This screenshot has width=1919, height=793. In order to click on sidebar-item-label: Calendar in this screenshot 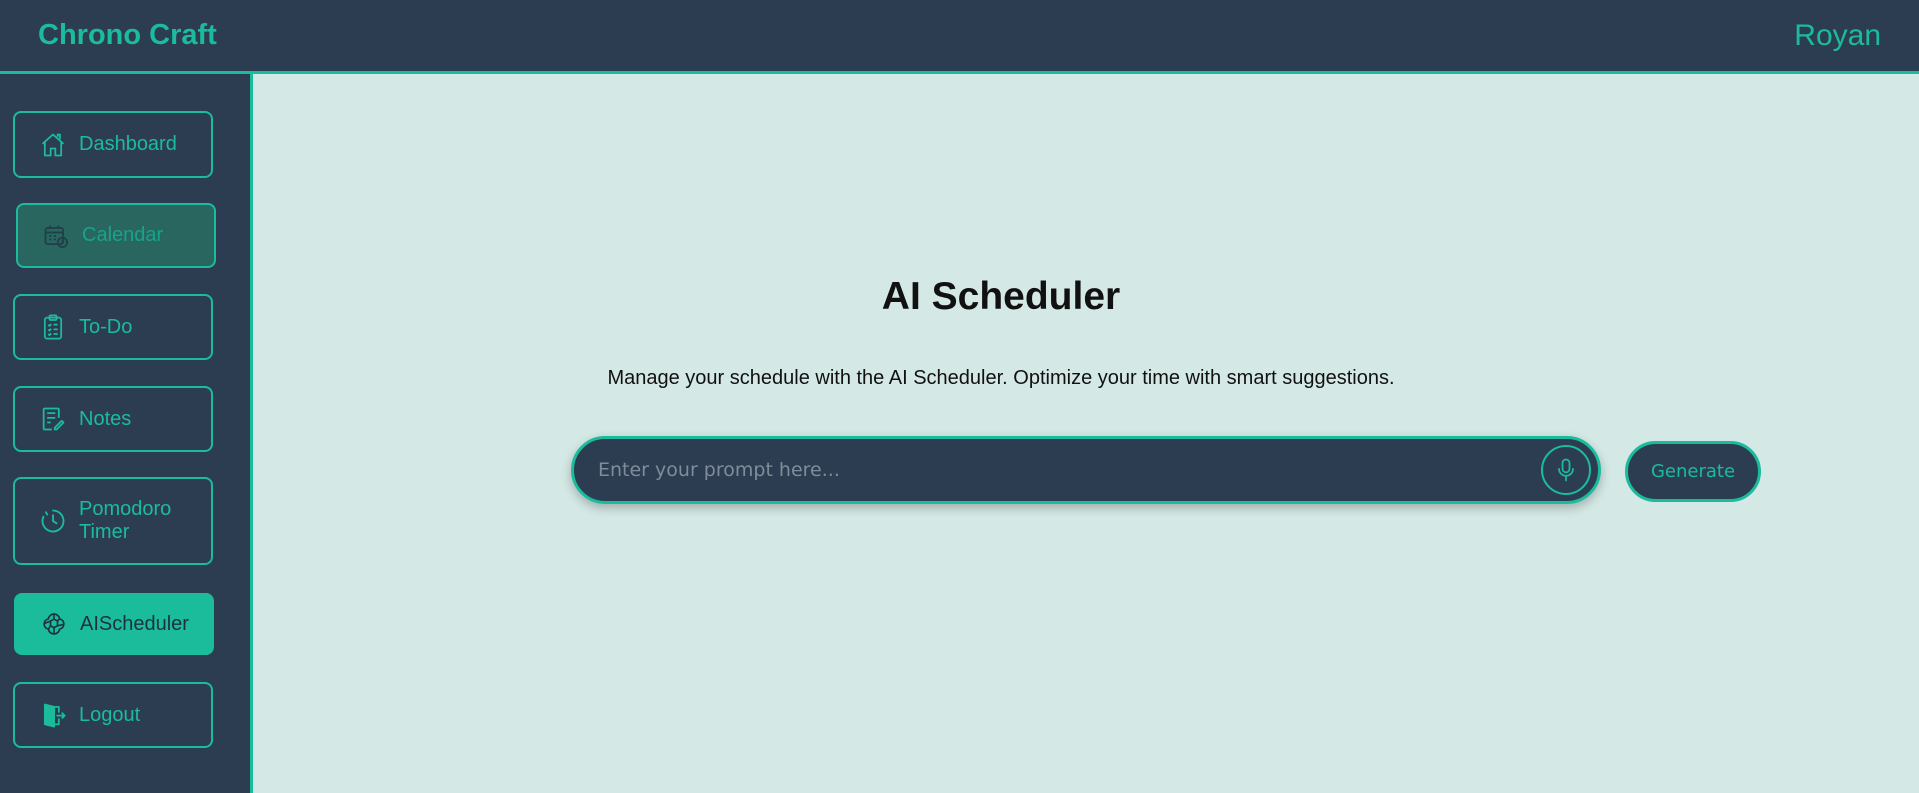, I will do `click(123, 235)`.